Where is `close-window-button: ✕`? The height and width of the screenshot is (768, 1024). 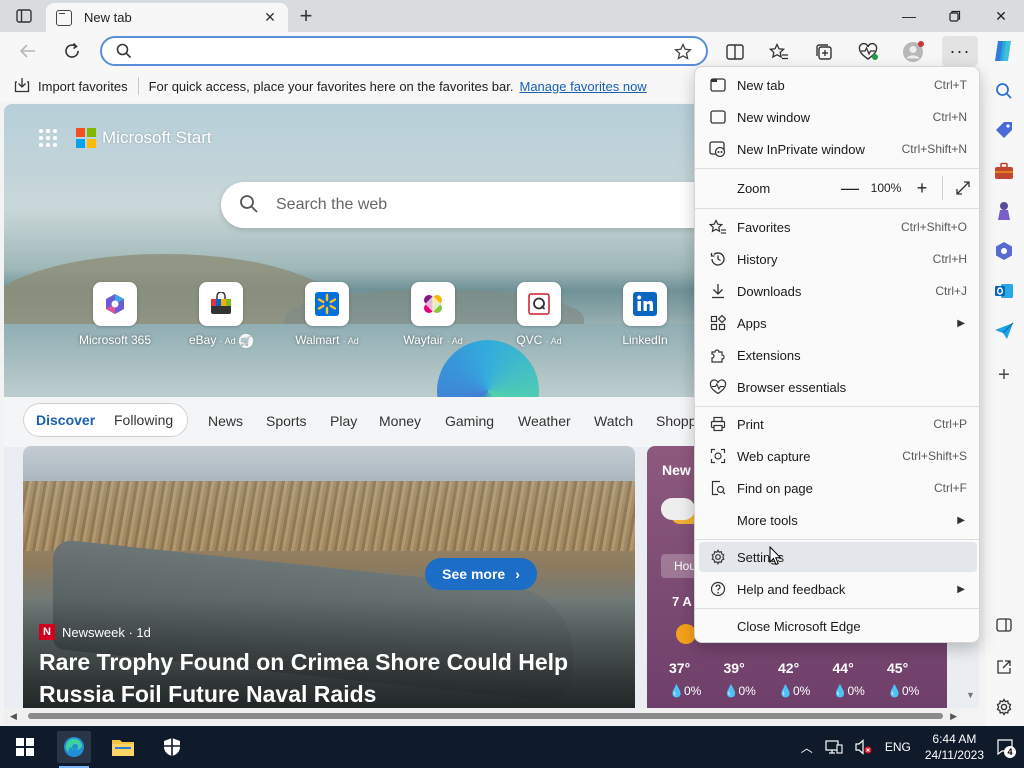 close-window-button: ✕ is located at coordinates (1001, 16).